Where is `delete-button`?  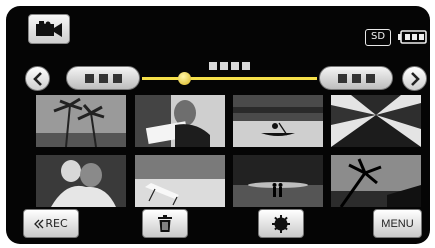 delete-button is located at coordinates (165, 223).